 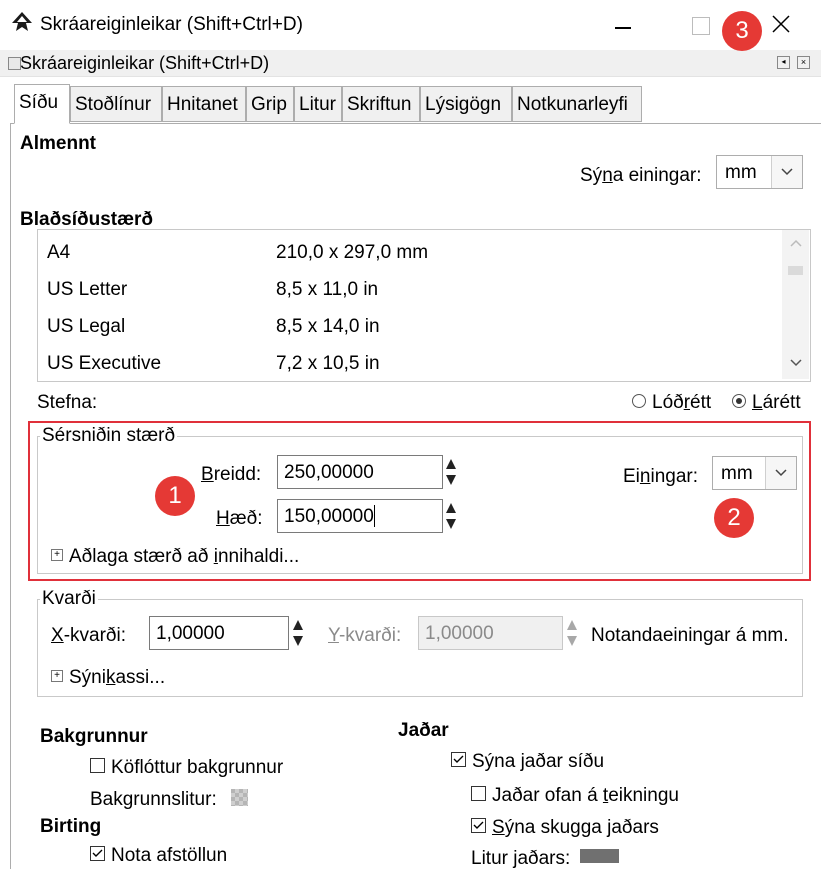 I want to click on list-item: A4 210,0 x 297,0 mm, so click(x=408, y=260).